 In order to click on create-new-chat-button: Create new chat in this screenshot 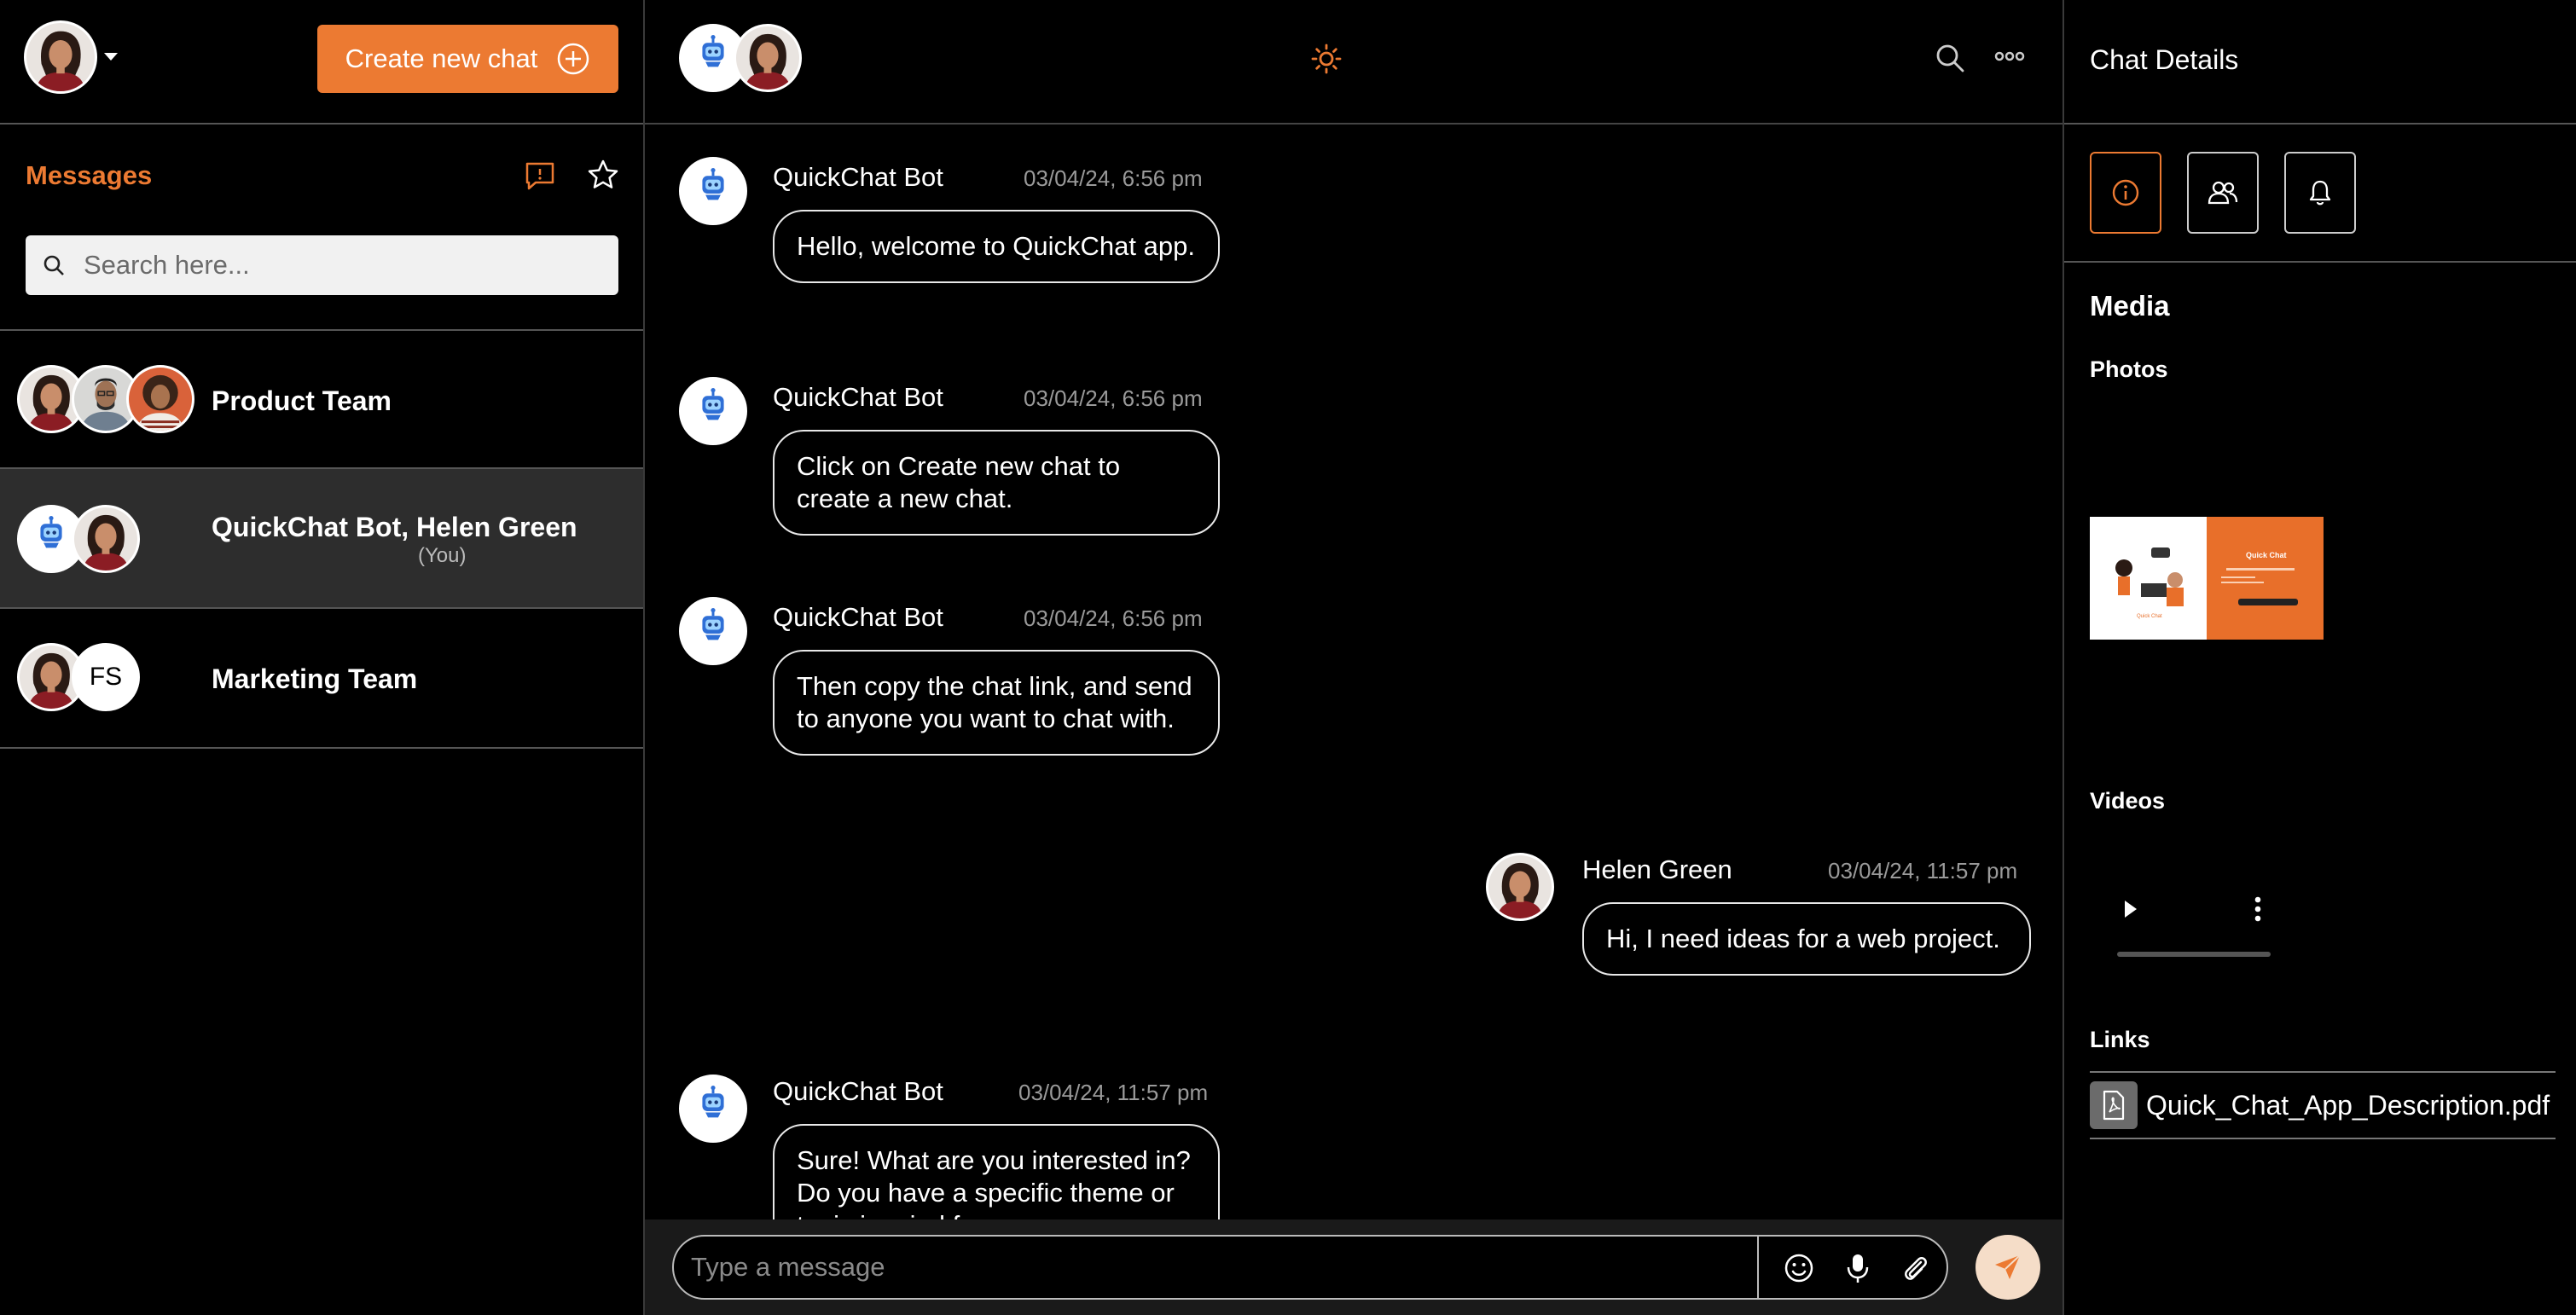, I will do `click(467, 59)`.